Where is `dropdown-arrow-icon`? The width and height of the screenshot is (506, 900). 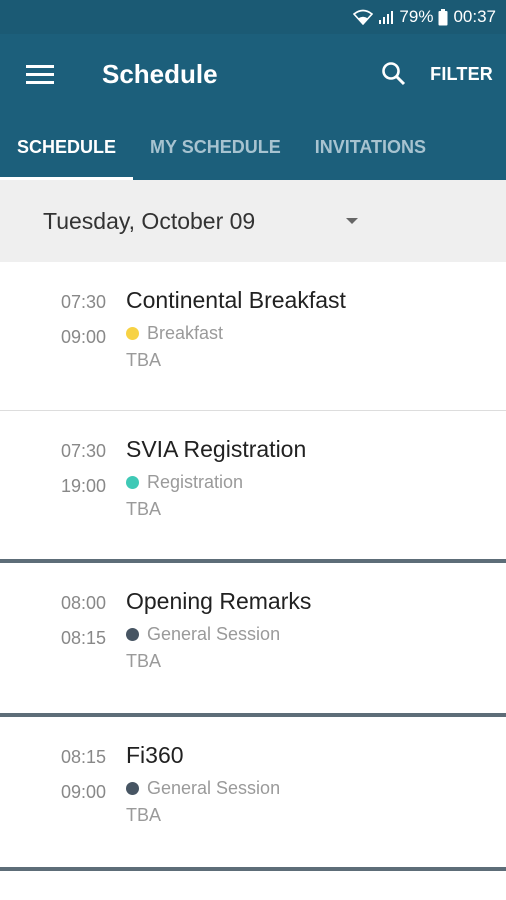 dropdown-arrow-icon is located at coordinates (352, 221).